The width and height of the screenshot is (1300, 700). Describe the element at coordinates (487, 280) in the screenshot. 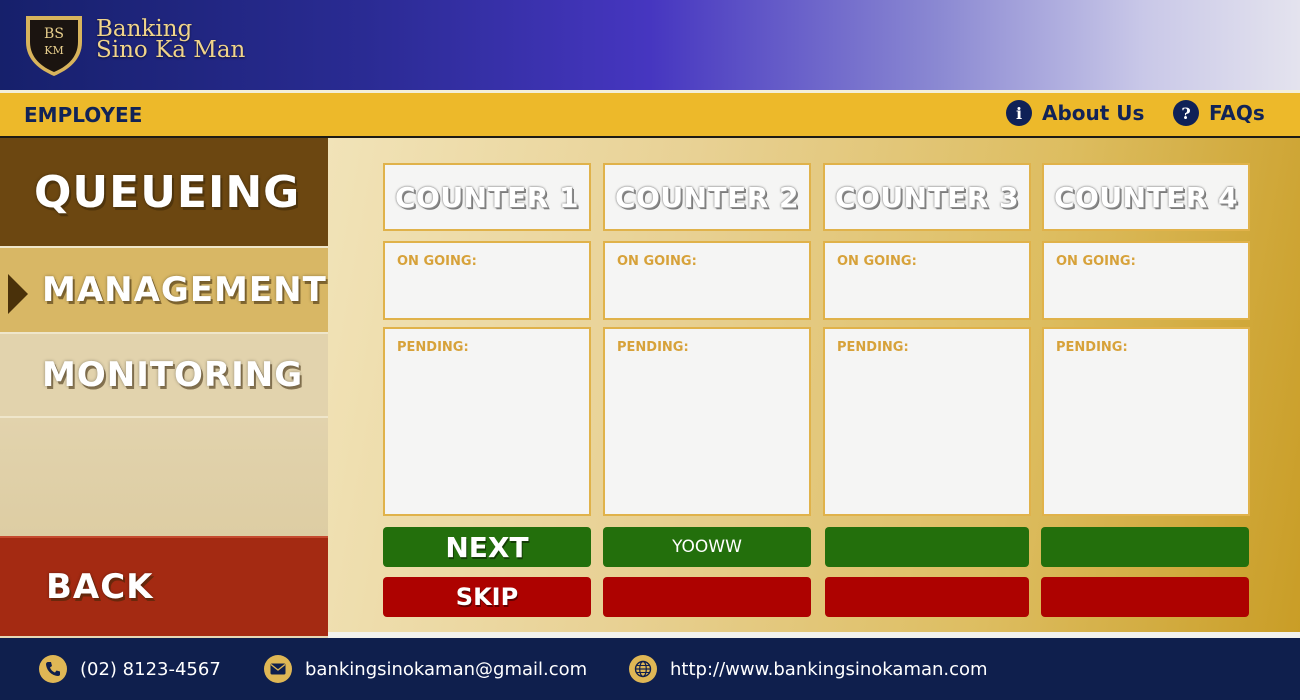

I see `counter-1-ongoing-box: ON GOING:` at that location.